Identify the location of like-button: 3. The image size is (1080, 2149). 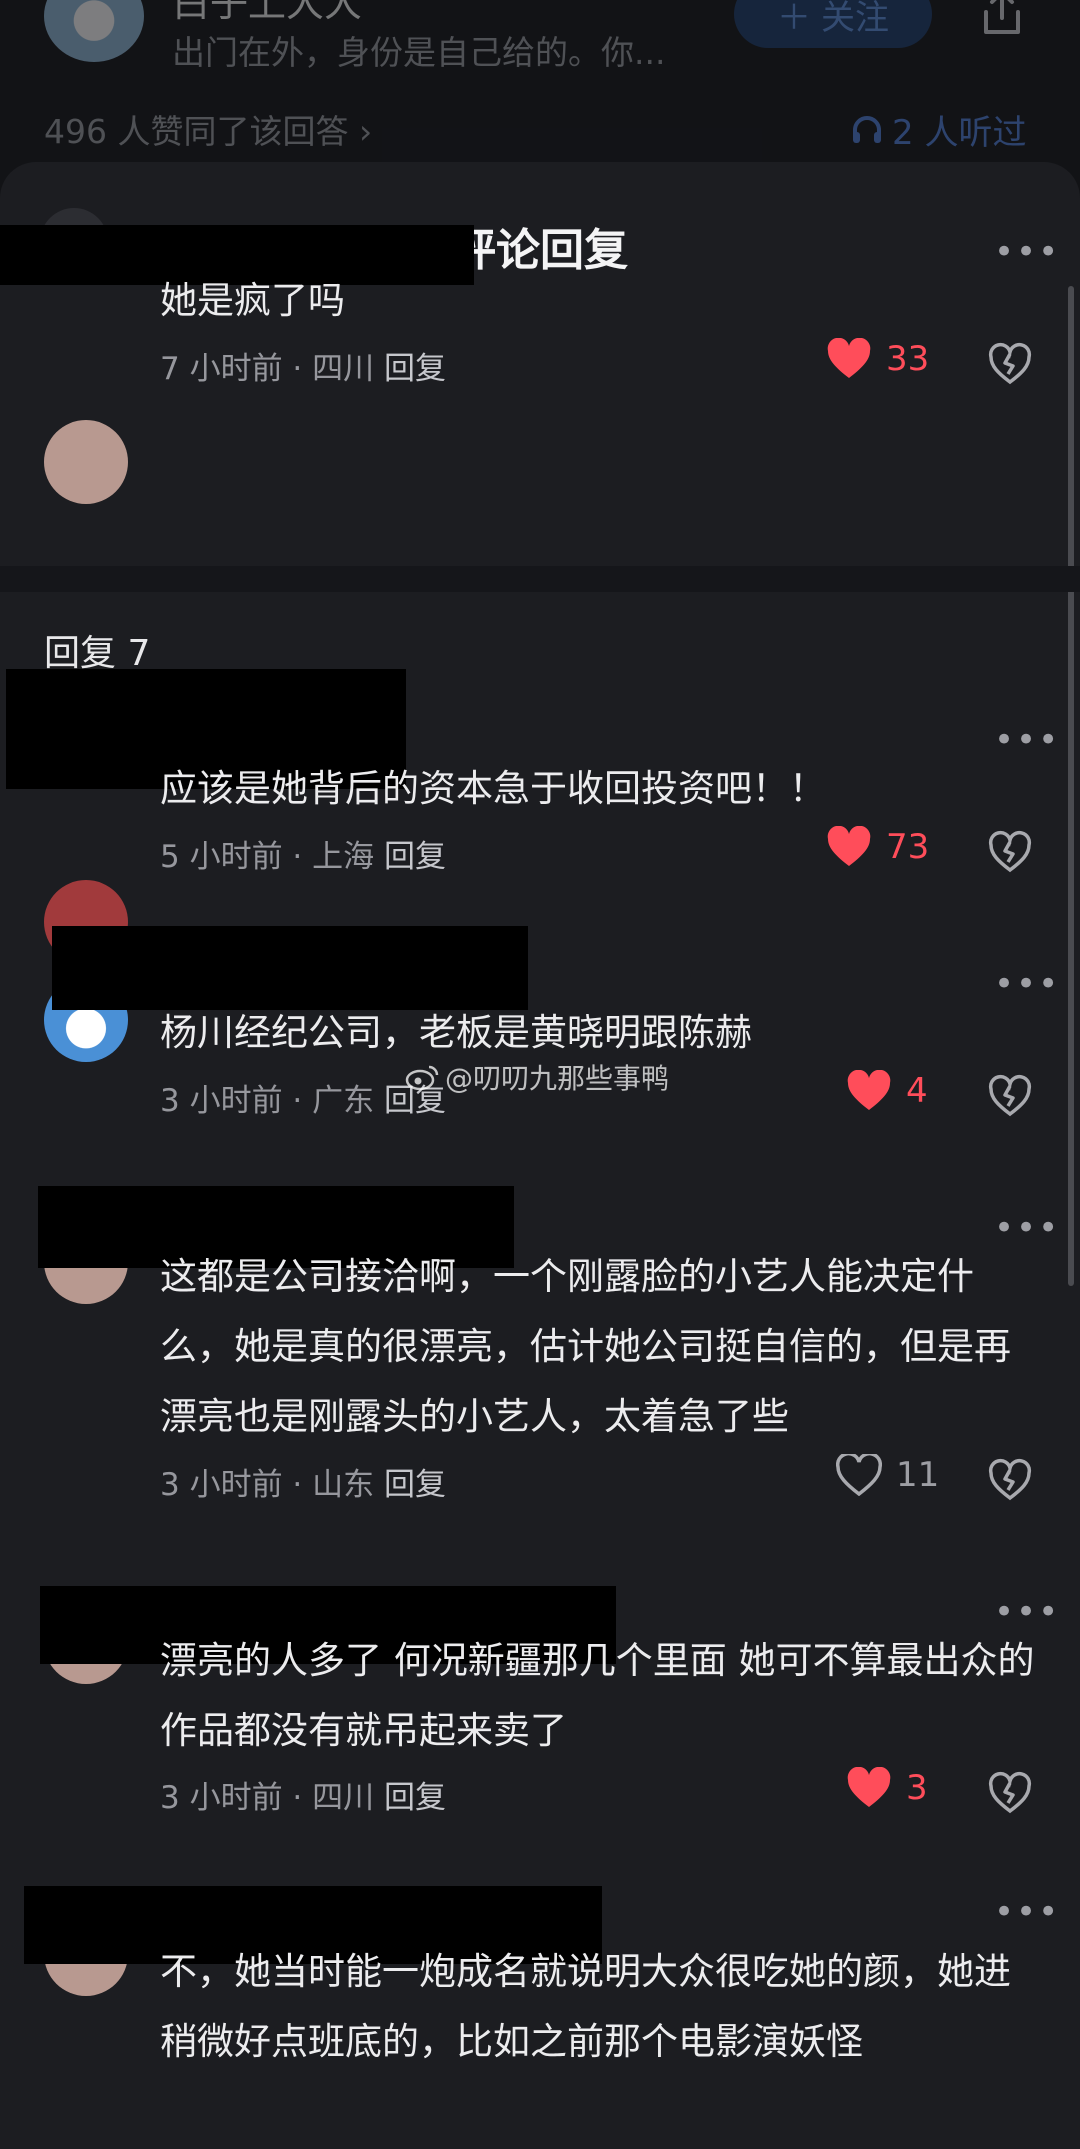
(887, 1788).